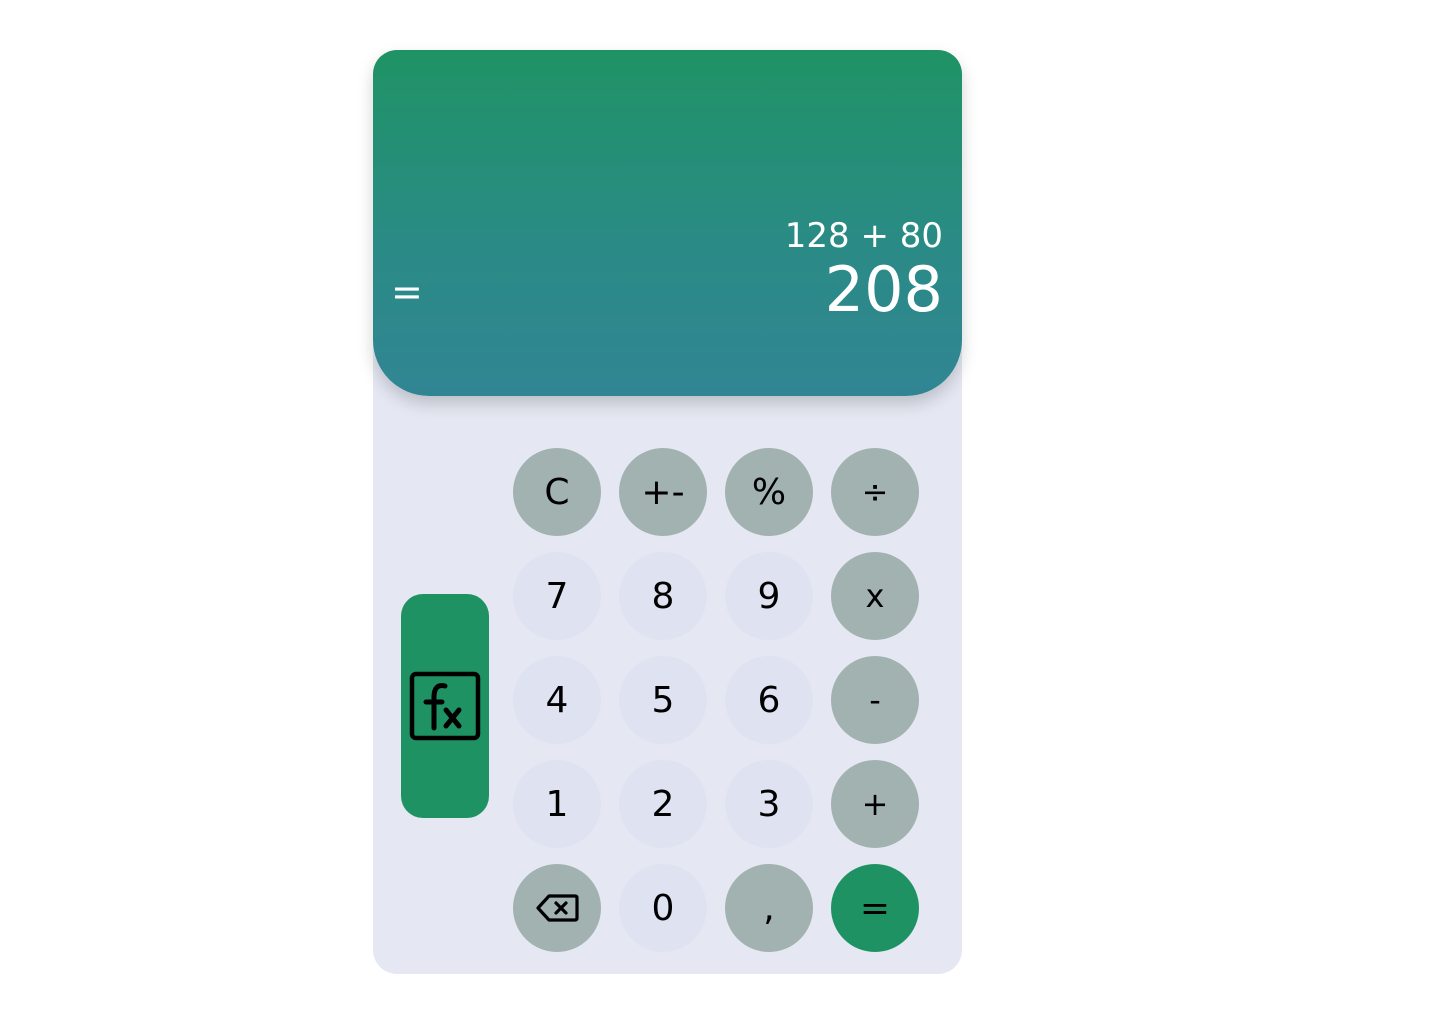  What do you see at coordinates (557, 700) in the screenshot?
I see `digit-4-button: 4` at bounding box center [557, 700].